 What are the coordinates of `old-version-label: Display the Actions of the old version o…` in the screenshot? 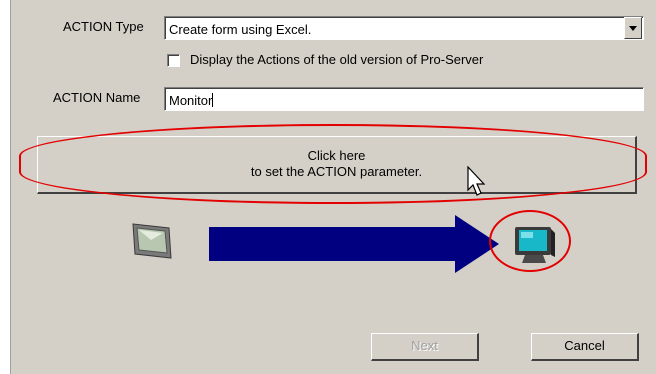 It's located at (336, 59).